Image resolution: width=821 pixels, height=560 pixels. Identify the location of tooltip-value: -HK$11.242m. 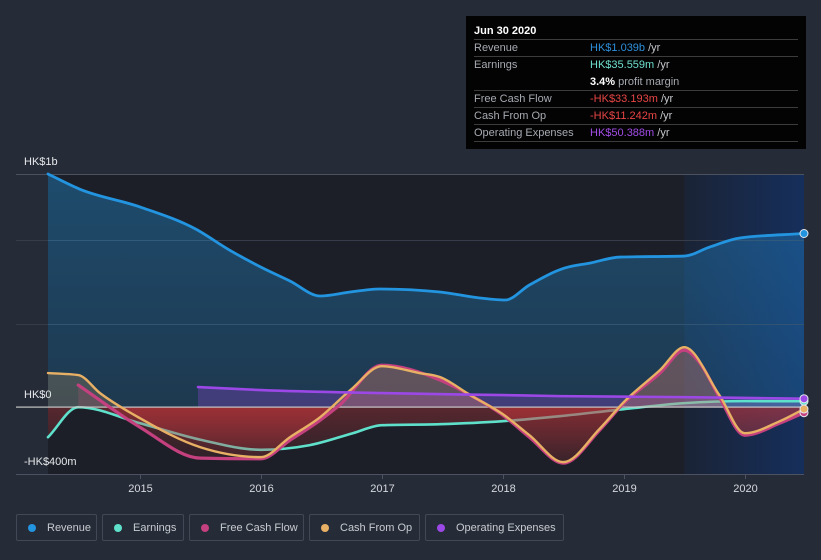
(624, 116).